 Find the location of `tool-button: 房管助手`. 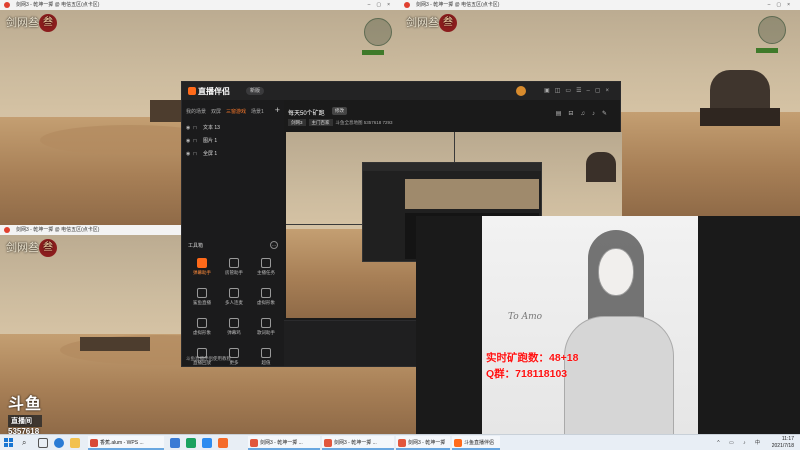

tool-button: 房管助手 is located at coordinates (234, 273).